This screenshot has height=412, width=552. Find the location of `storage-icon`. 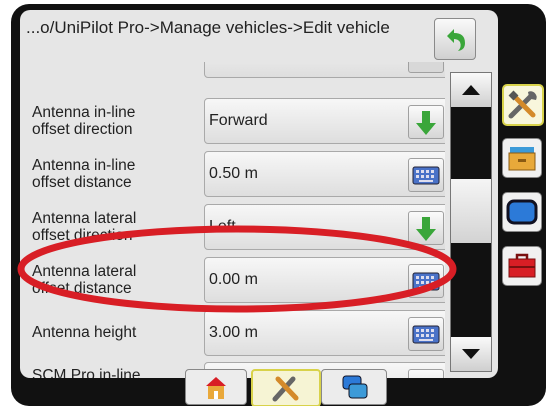

storage-icon is located at coordinates (522, 159).